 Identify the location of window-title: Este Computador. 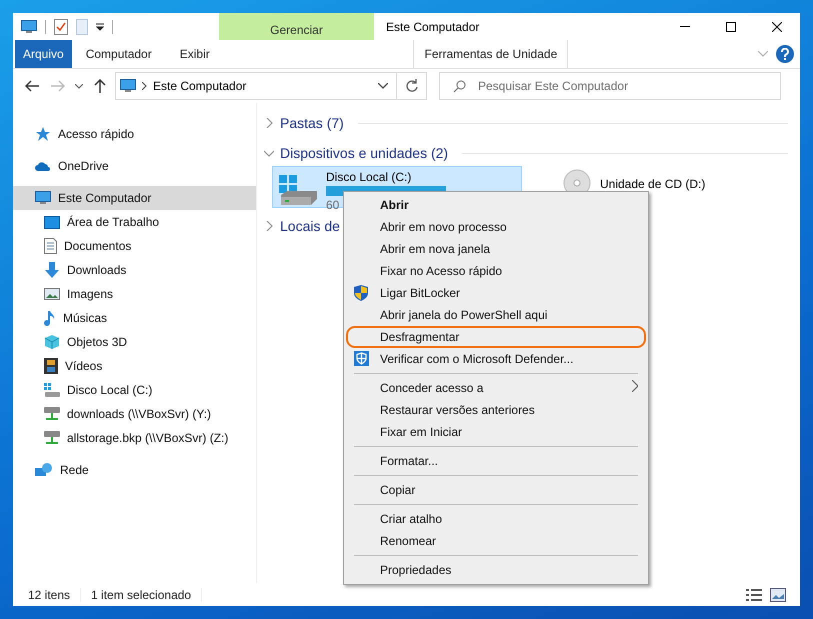
(432, 27).